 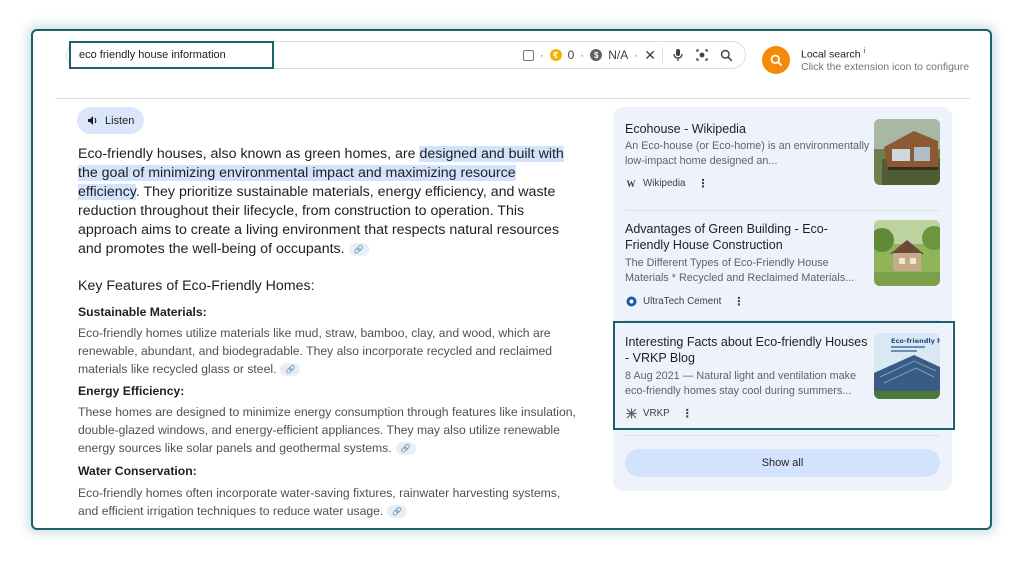 What do you see at coordinates (131, 391) in the screenshot?
I see `section-title: Energy Efficiency:` at bounding box center [131, 391].